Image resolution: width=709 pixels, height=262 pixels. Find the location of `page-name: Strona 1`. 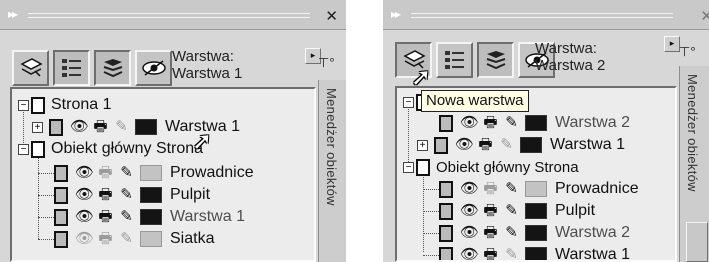

page-name: Strona 1 is located at coordinates (81, 104).